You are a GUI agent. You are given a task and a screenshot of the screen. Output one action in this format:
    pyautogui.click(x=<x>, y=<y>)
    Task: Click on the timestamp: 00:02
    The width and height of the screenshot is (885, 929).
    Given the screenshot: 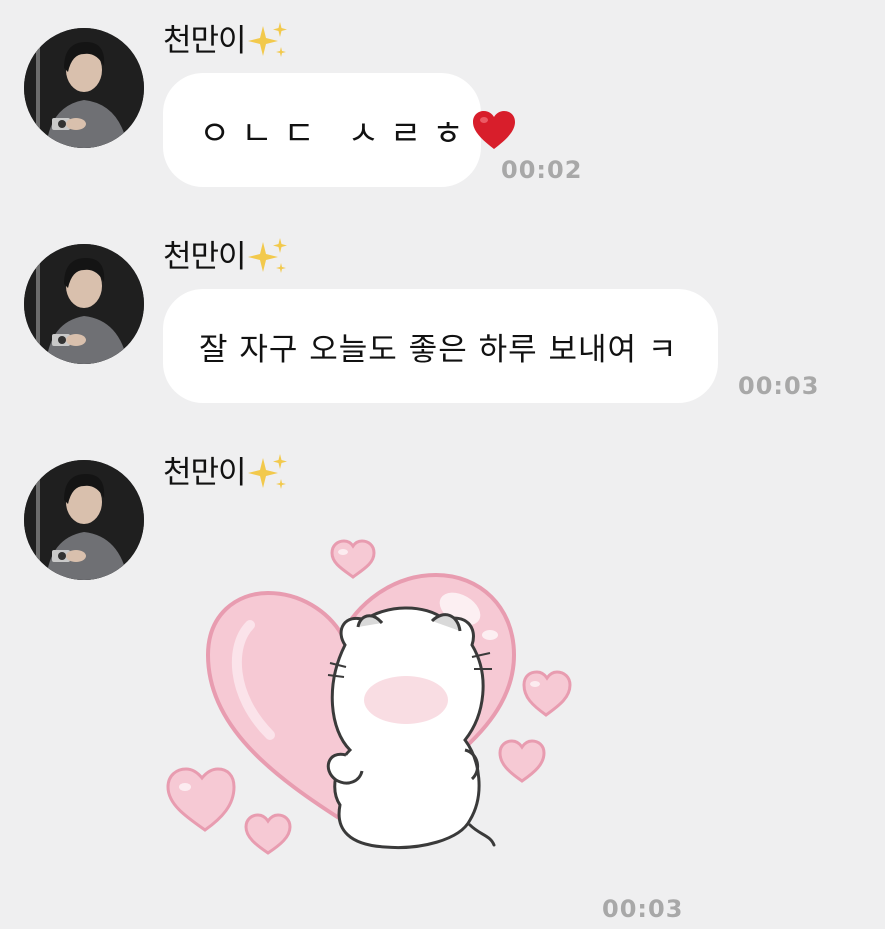 What is the action you would take?
    pyautogui.click(x=542, y=170)
    